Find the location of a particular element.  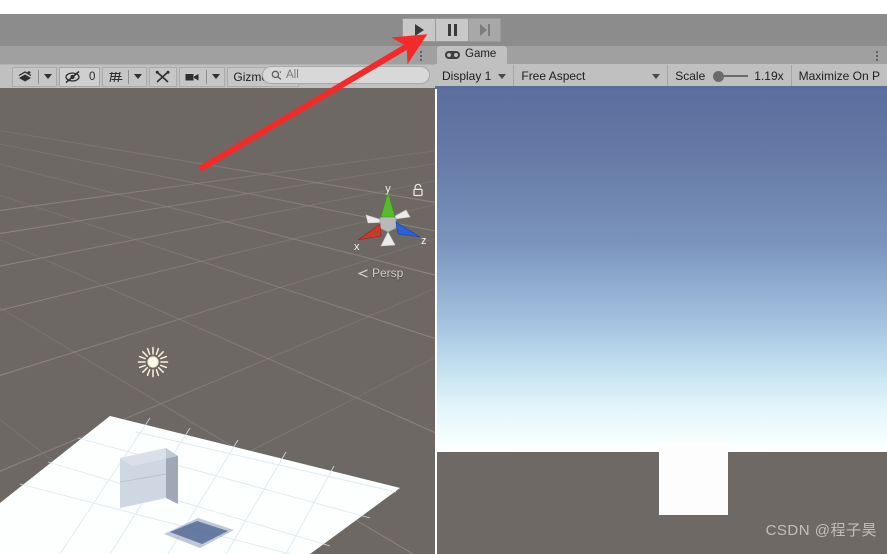

game-aspect-label: Free Aspect is located at coordinates (553, 76).